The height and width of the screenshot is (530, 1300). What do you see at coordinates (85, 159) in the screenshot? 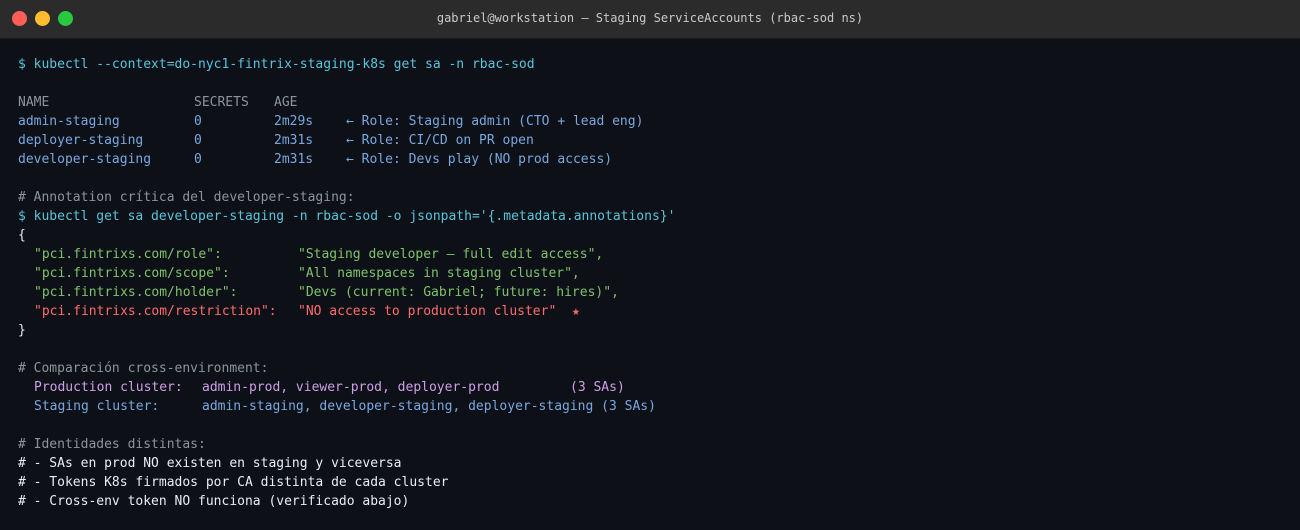
I see `row-name: developer-staging` at bounding box center [85, 159].